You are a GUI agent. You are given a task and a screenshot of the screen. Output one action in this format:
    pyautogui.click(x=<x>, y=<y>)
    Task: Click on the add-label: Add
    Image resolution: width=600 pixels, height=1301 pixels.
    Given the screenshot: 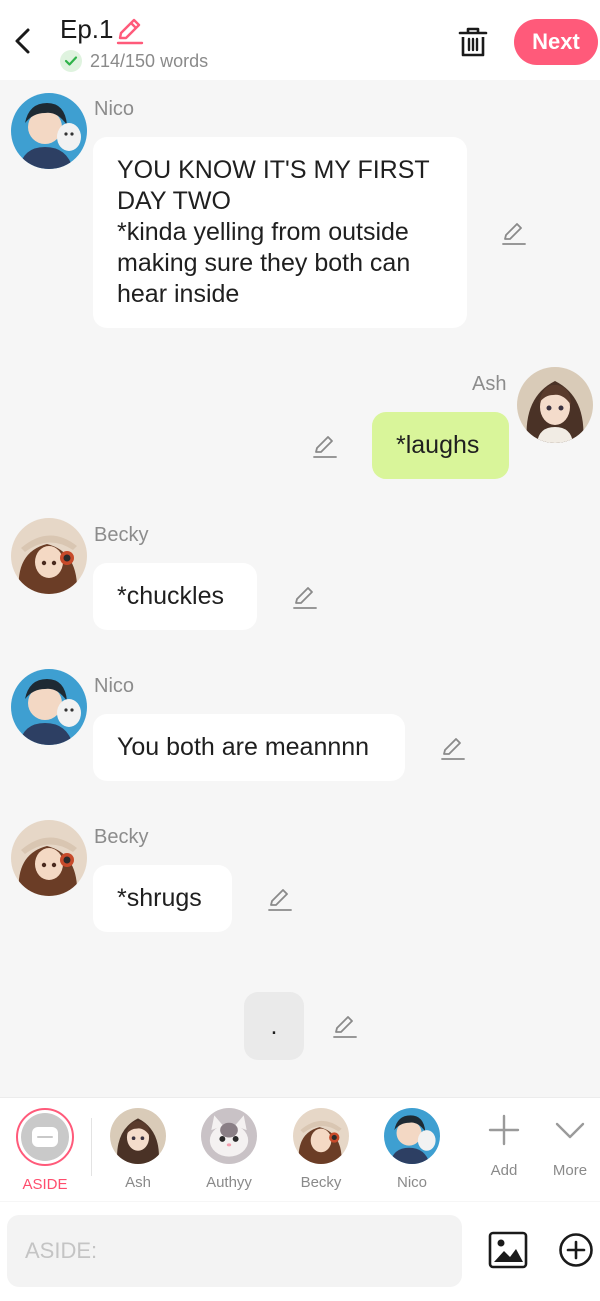 What is the action you would take?
    pyautogui.click(x=504, y=1170)
    